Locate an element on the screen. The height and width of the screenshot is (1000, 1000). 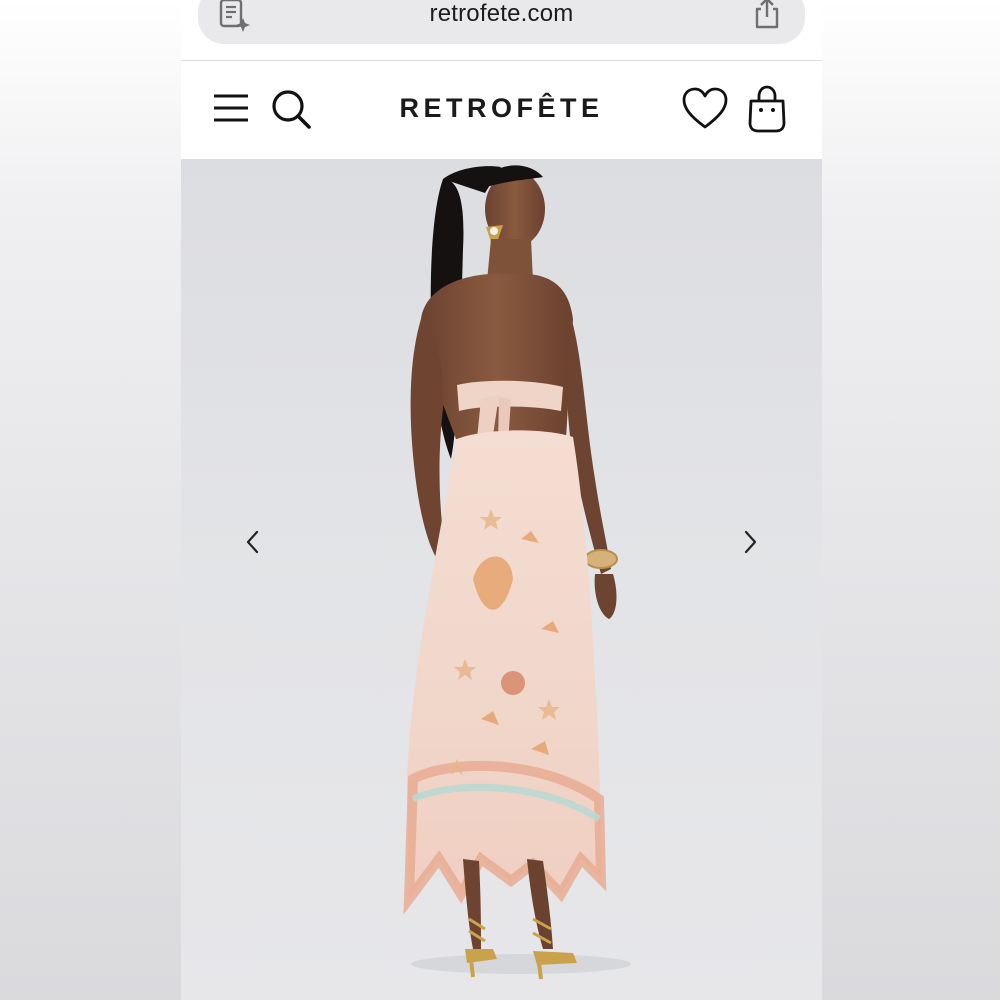
share-icon is located at coordinates (767, 15).